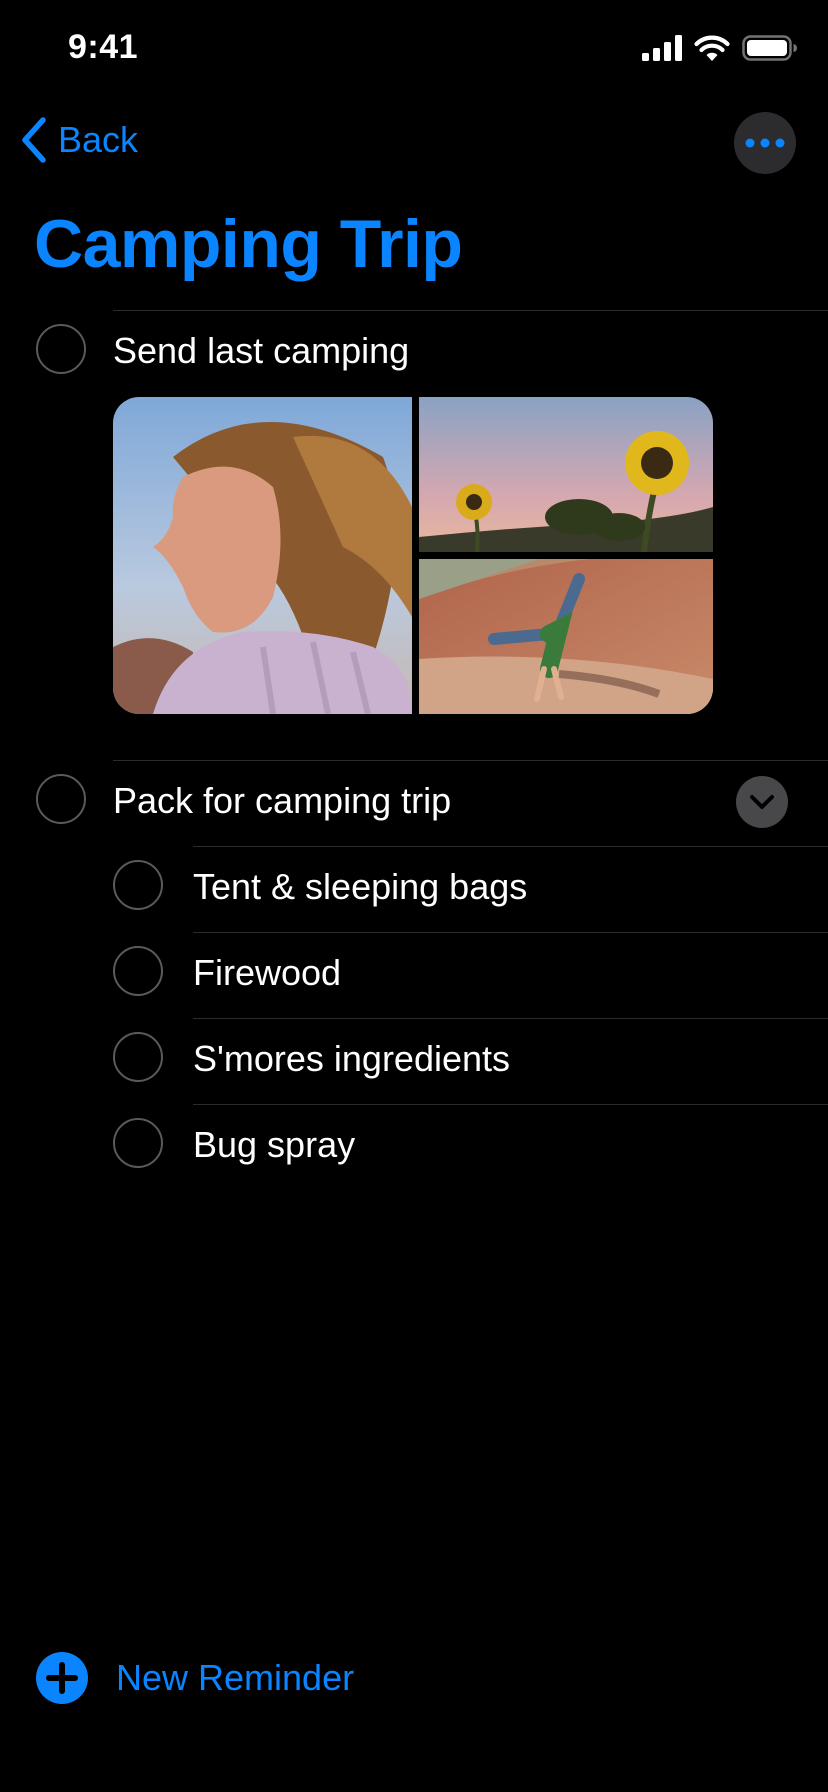  I want to click on reminder-row: Pack for camping trip, so click(414, 802).